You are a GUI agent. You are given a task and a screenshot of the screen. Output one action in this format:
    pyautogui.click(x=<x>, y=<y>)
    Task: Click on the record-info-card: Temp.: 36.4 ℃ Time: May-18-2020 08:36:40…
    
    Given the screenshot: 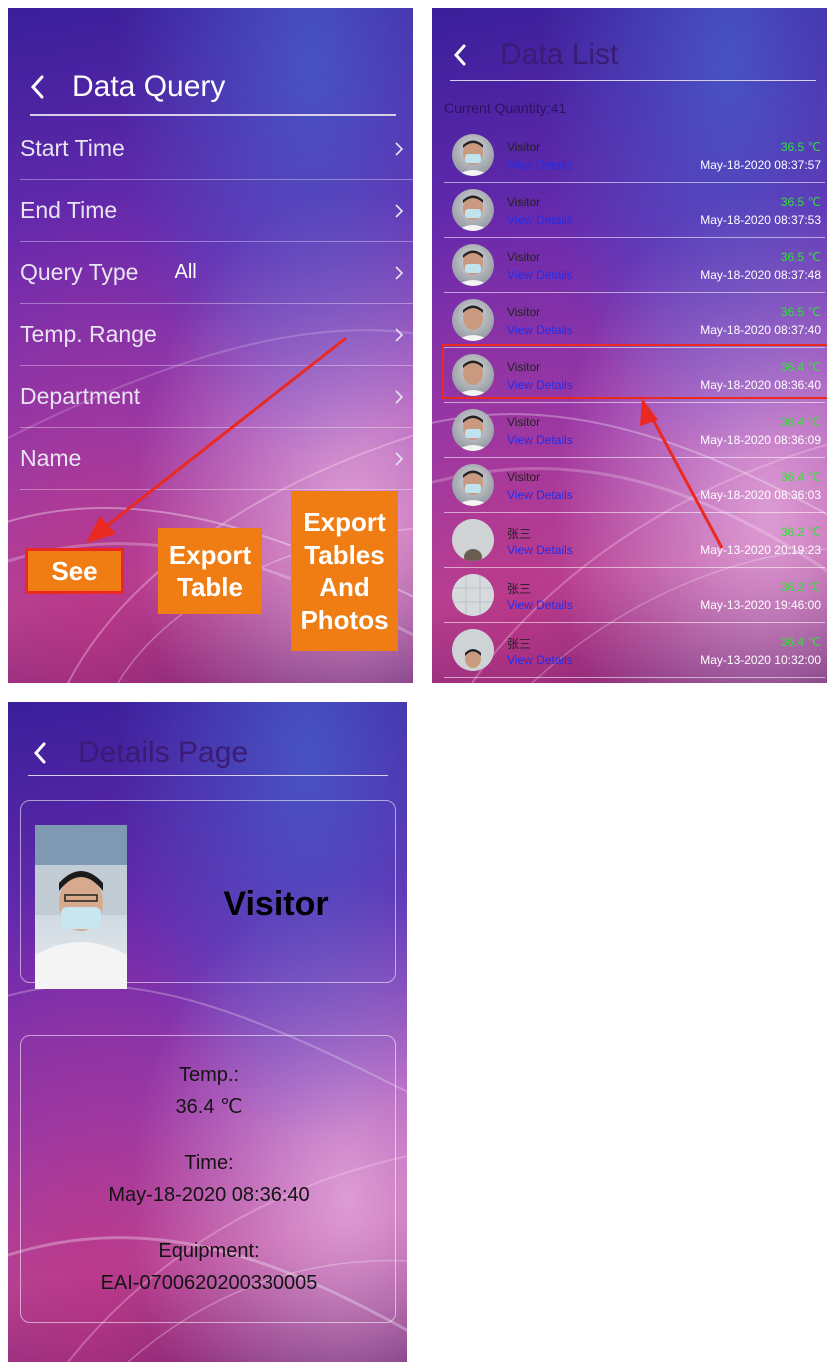 What is the action you would take?
    pyautogui.click(x=208, y=1179)
    